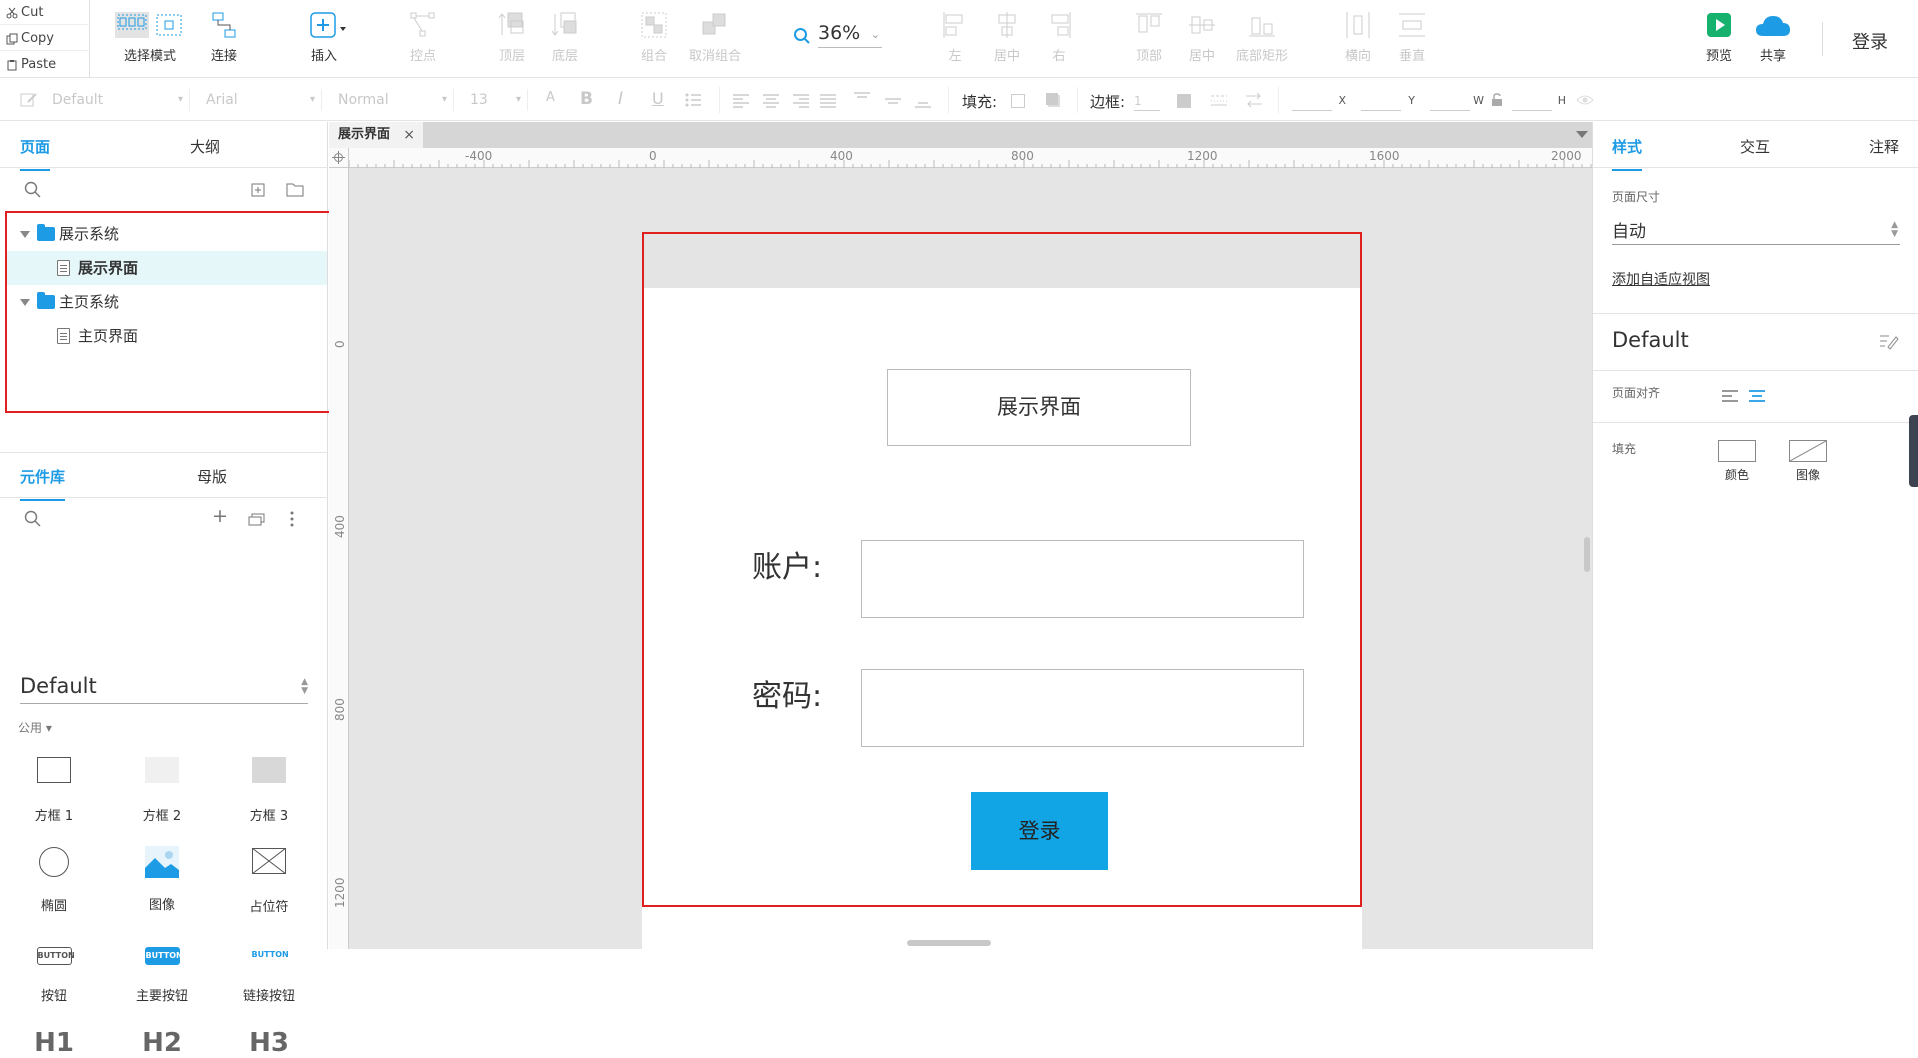 The image size is (1918, 1058). Describe the element at coordinates (1757, 396) in the screenshot. I see `page-align-center-icon` at that location.